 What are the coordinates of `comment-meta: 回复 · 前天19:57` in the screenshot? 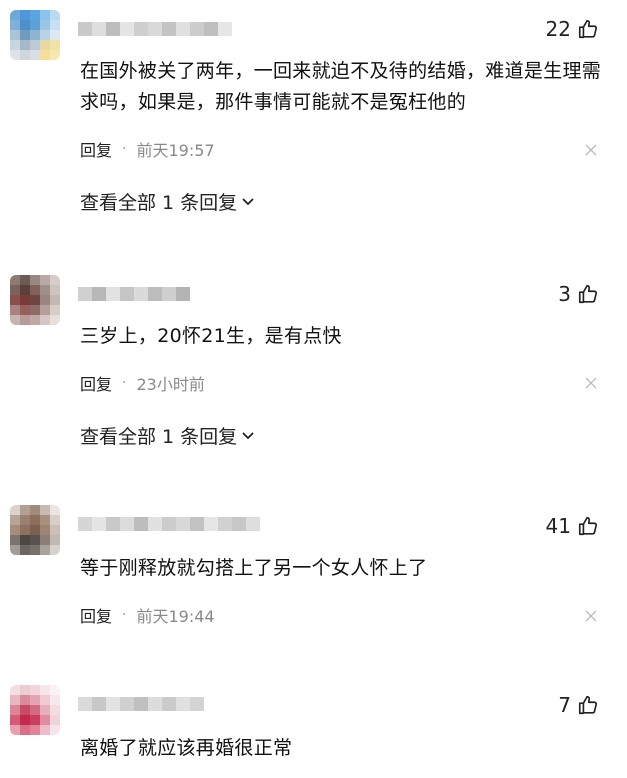 It's located at (147, 149).